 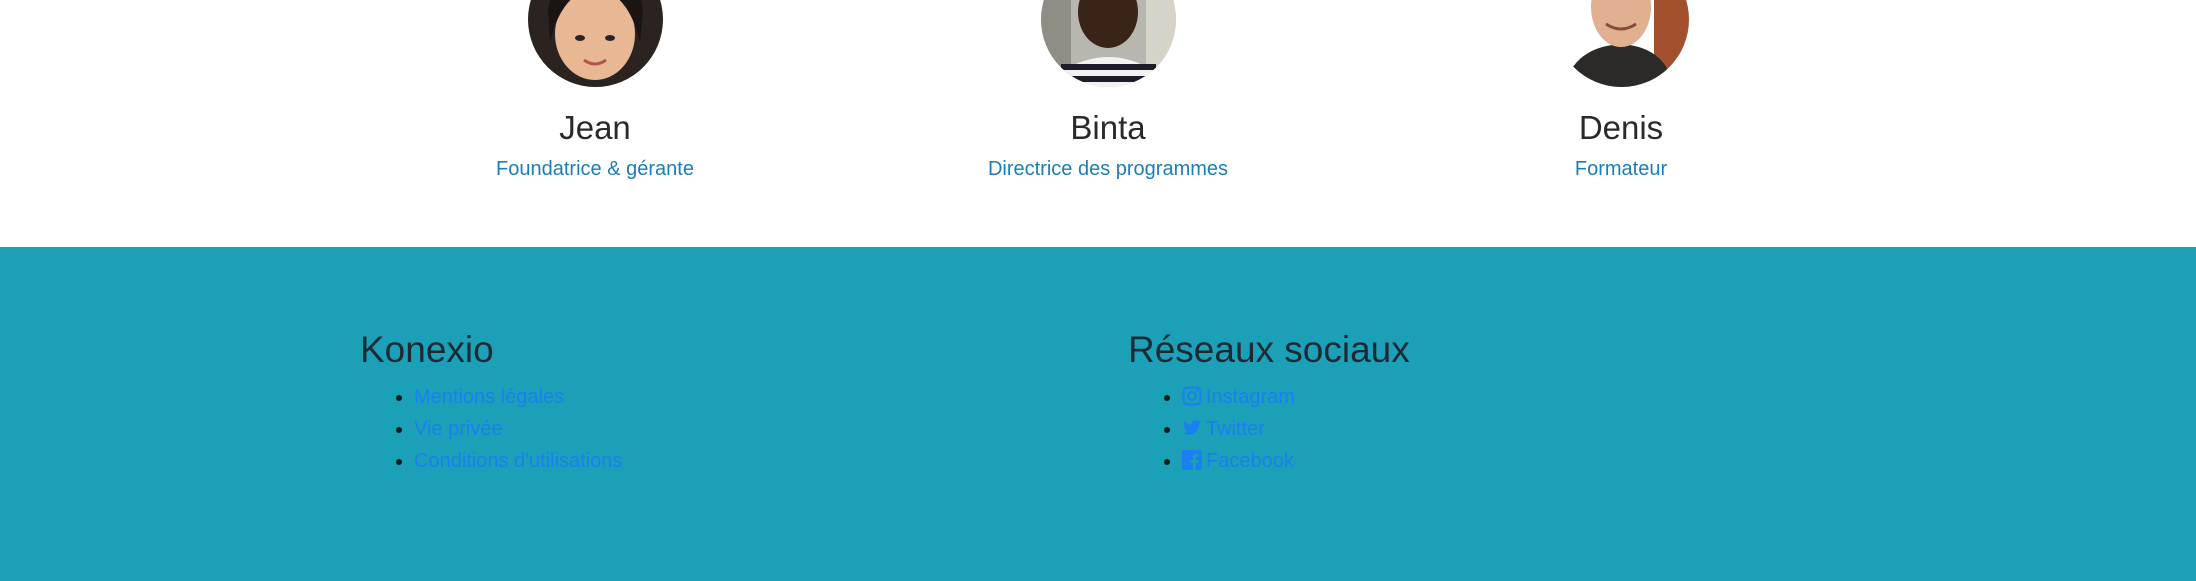 I want to click on instagram-link: Instagram, so click(x=1238, y=397).